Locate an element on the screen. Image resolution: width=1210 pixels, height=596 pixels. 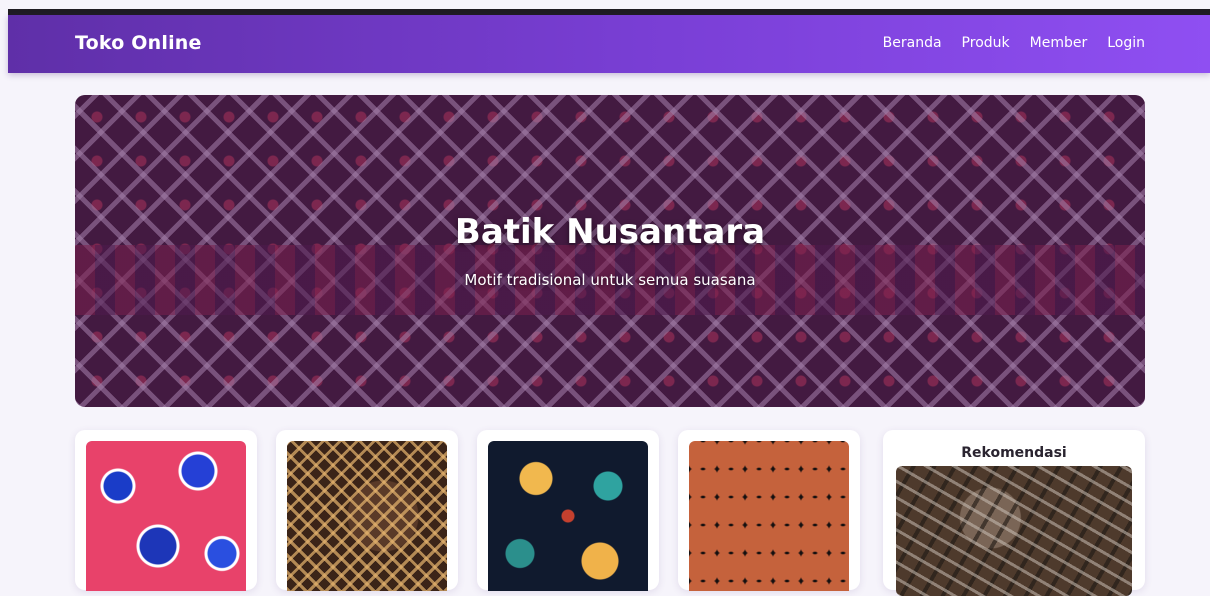
nav-links: Beranda Produk Member Login is located at coordinates (1014, 43).